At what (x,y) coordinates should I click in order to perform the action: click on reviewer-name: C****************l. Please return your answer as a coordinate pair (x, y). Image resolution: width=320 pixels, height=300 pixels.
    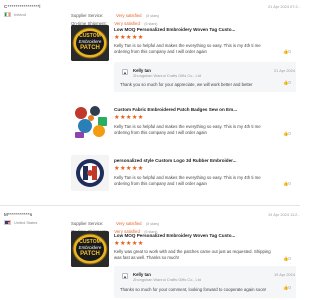
    Looking at the image, I should click on (22, 6).